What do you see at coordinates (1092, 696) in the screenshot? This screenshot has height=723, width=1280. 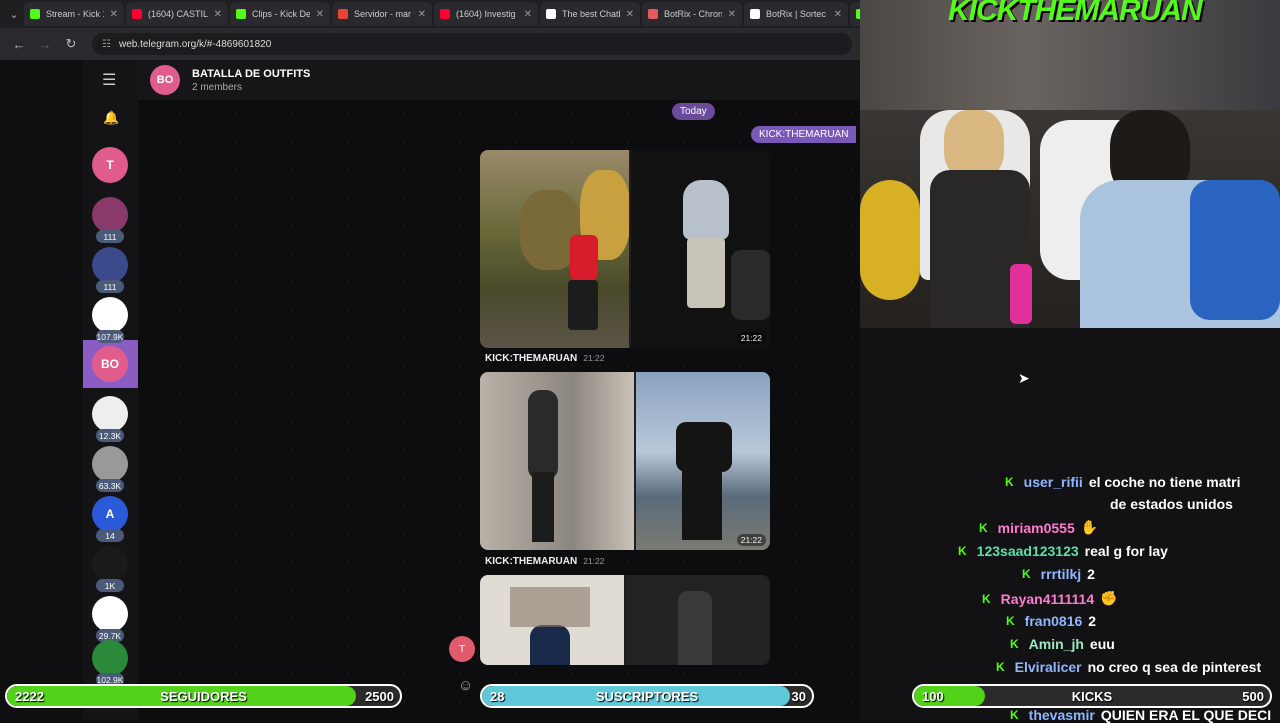 I see `goal-label: KICKS` at bounding box center [1092, 696].